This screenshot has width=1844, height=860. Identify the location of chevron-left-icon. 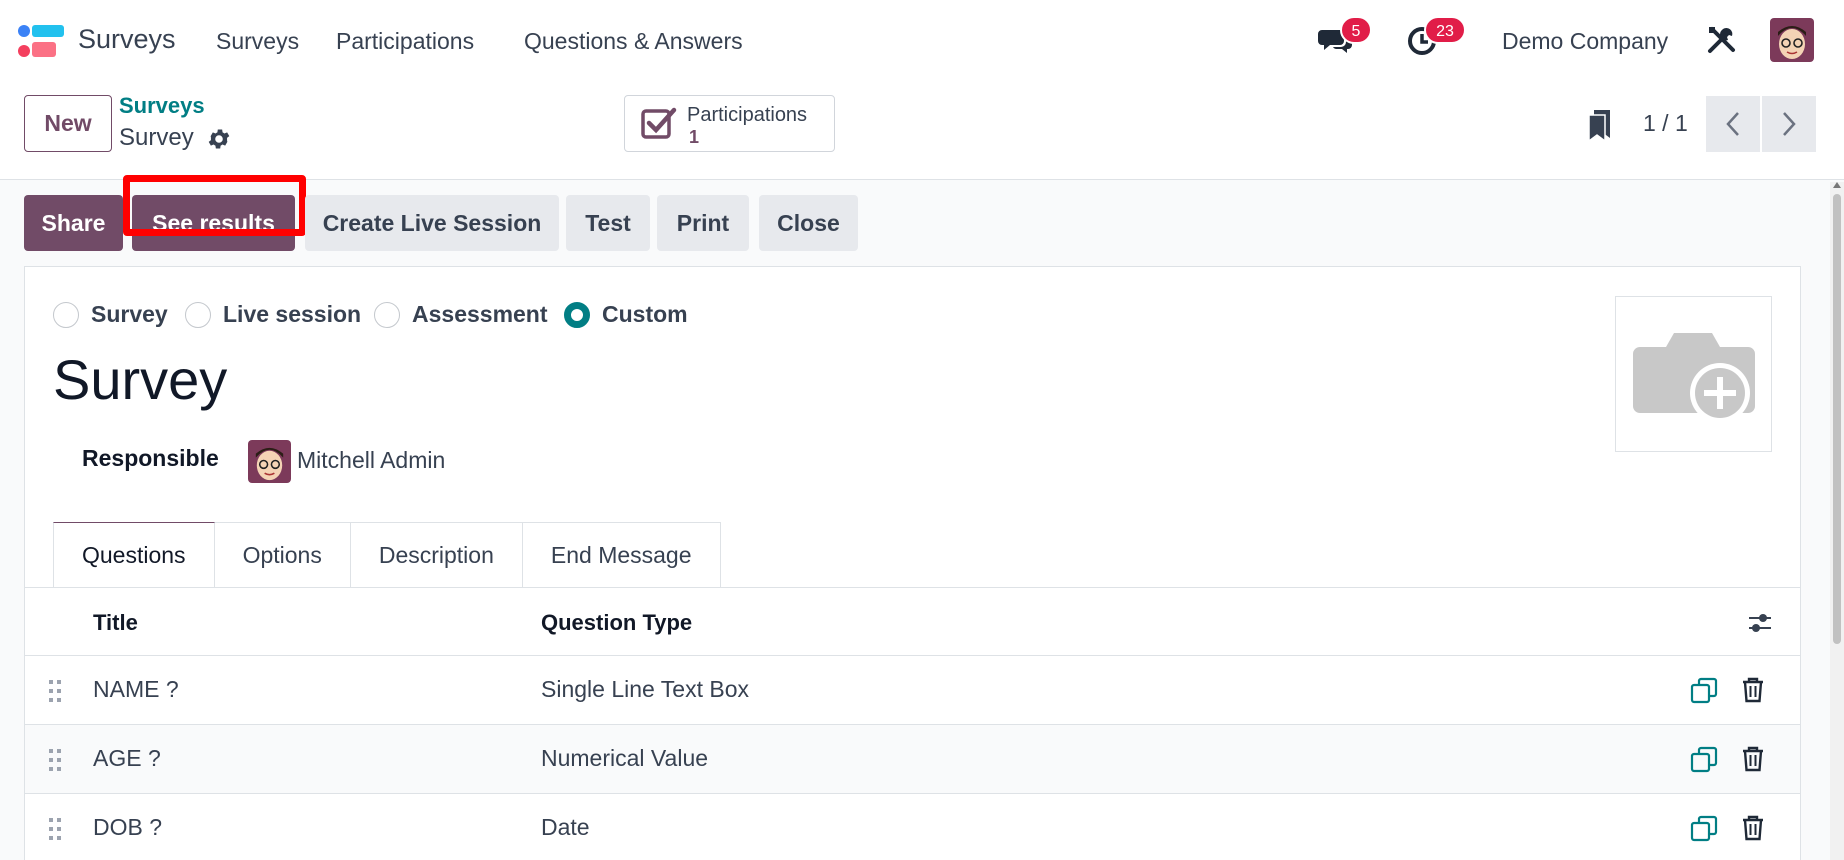
(1732, 124).